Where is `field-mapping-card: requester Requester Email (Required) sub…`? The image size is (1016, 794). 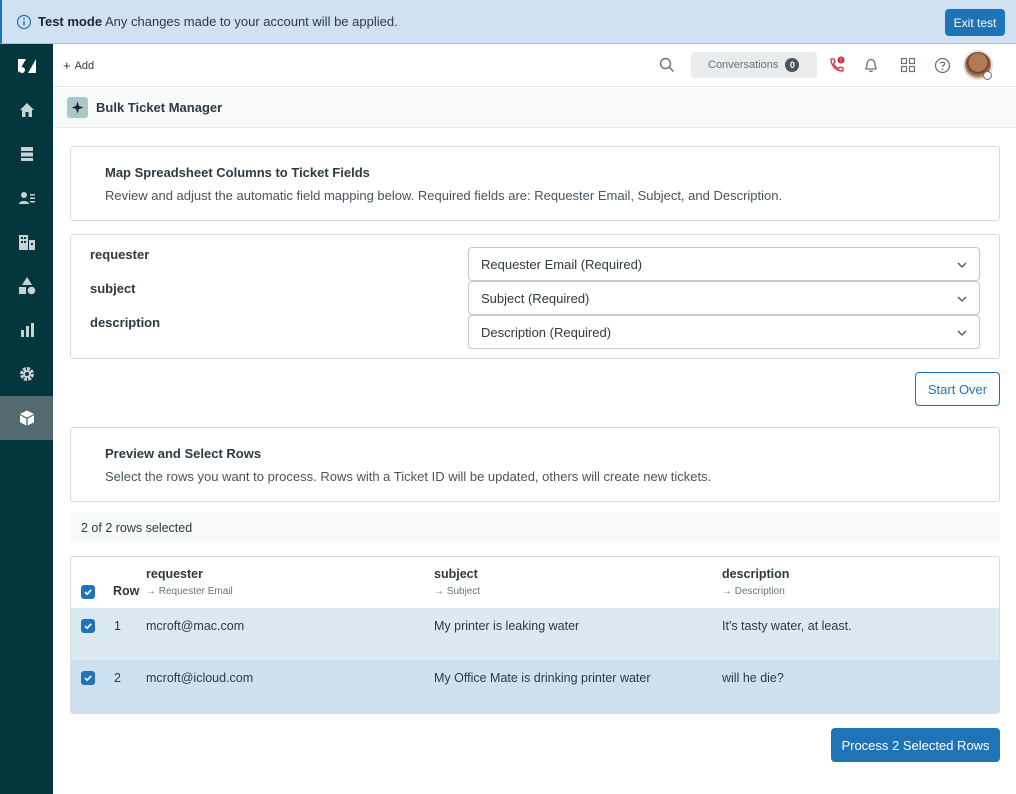 field-mapping-card: requester Requester Email (Required) sub… is located at coordinates (535, 296).